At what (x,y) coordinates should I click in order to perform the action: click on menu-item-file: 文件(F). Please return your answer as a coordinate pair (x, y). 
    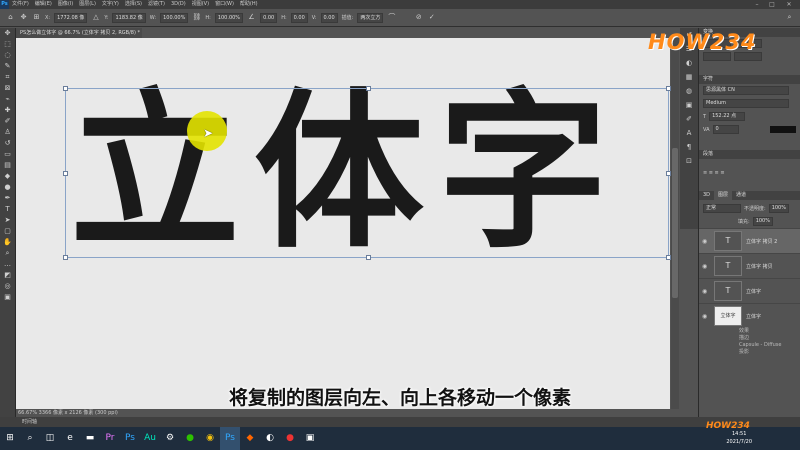
    Looking at the image, I should click on (20, 4).